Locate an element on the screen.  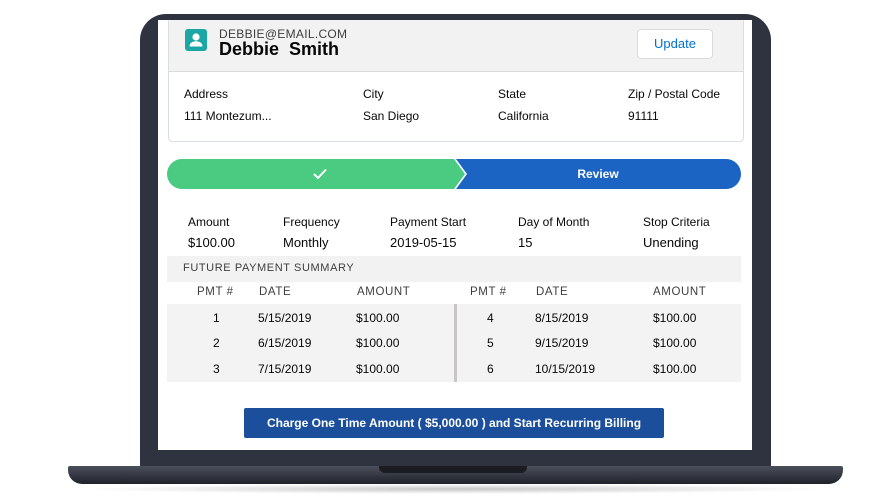
table-cell: 6 is located at coordinates (490, 369).